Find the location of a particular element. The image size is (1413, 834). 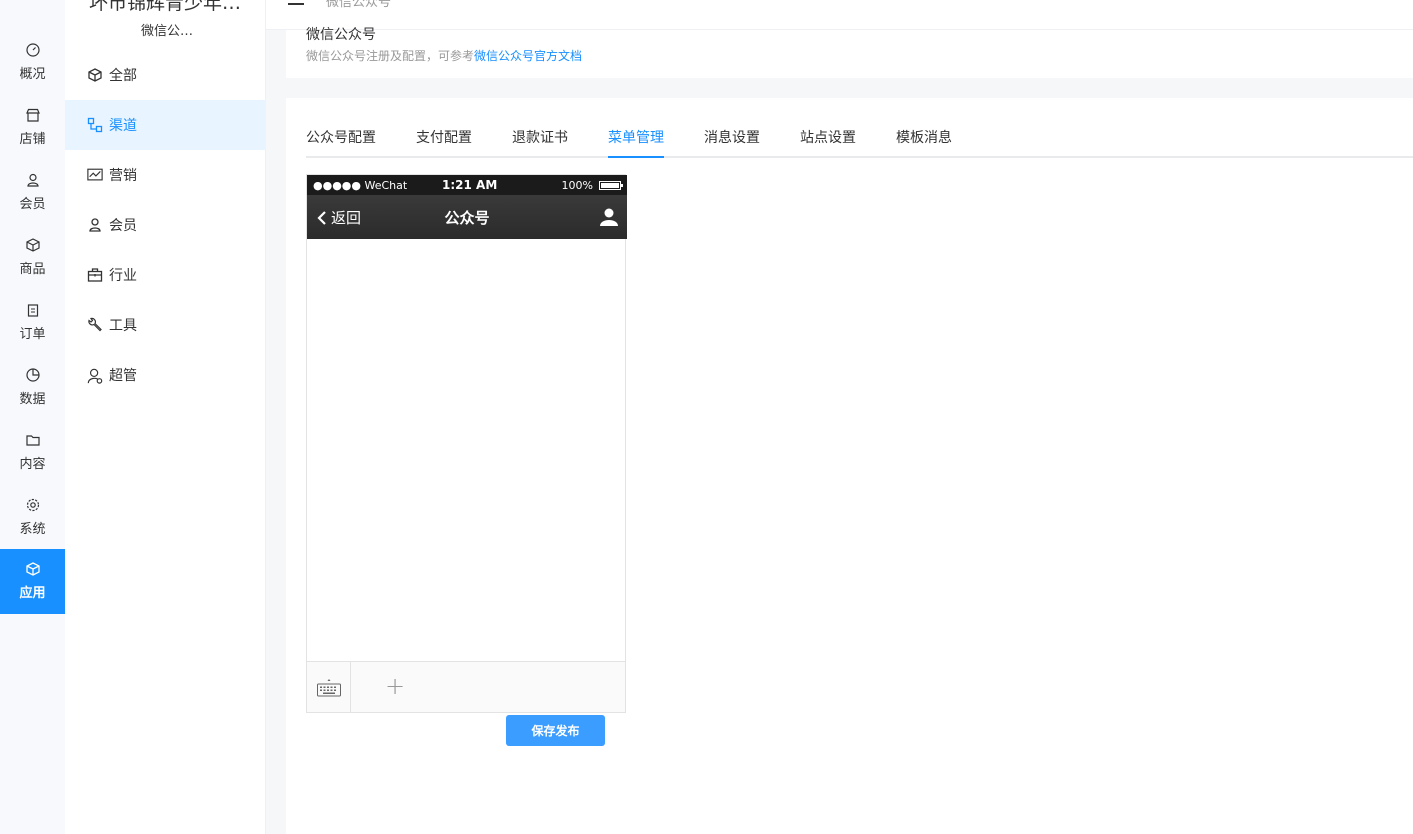

top-bar: 微信公众号 is located at coordinates (839, 15).